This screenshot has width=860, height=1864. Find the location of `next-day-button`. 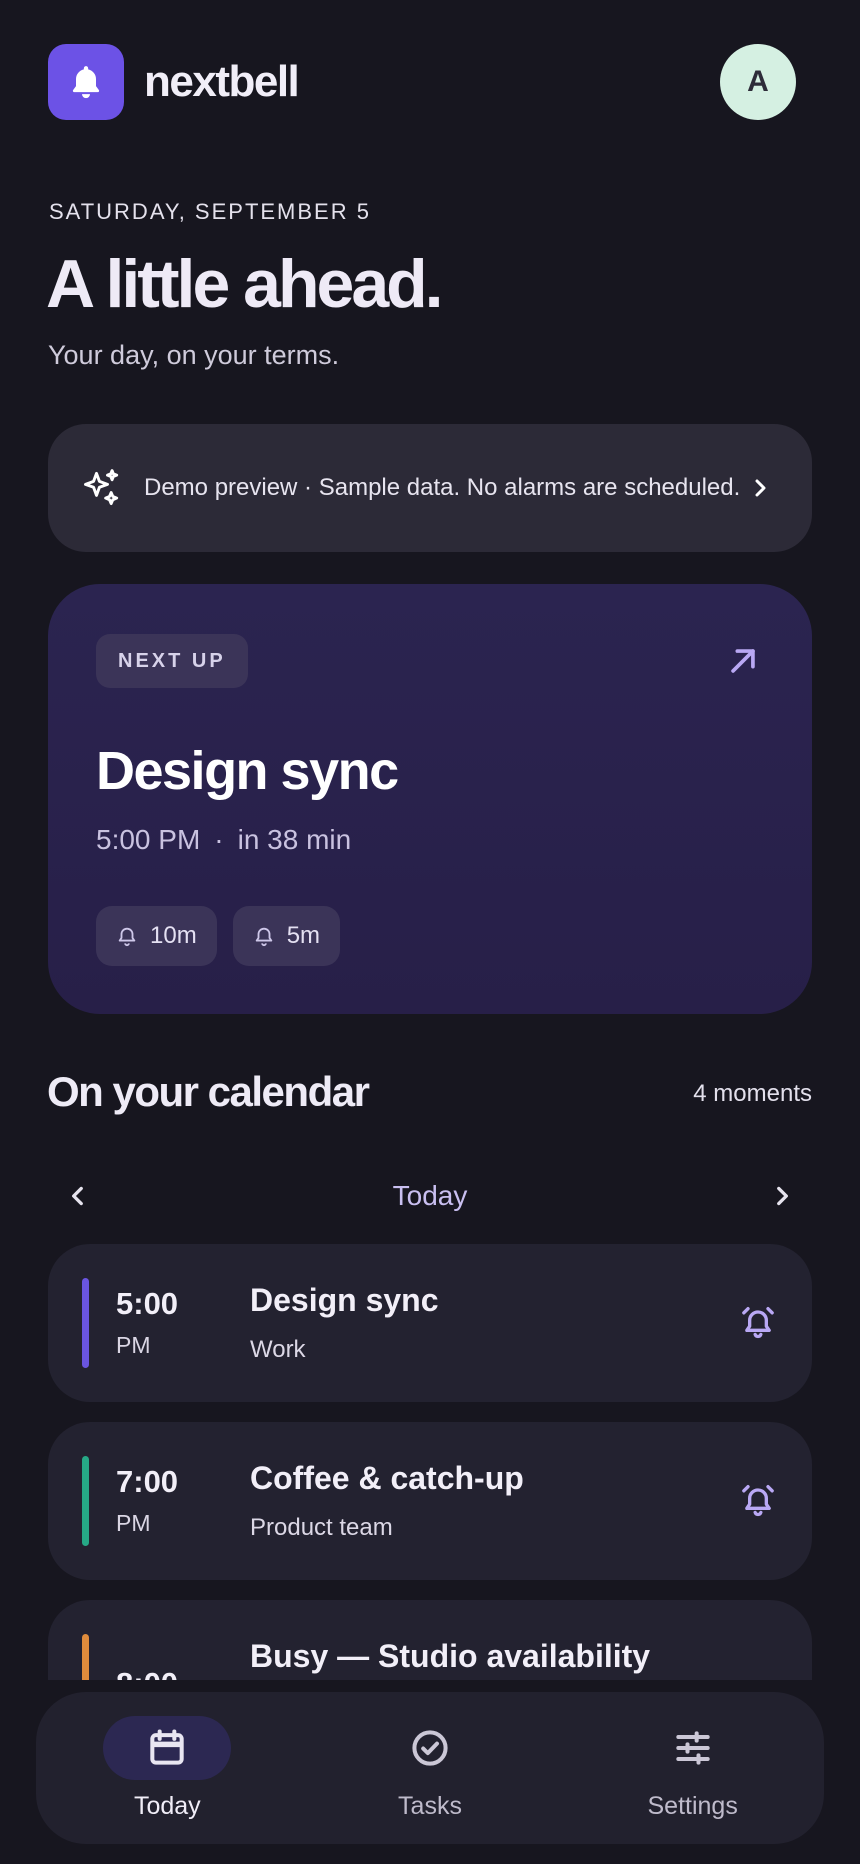

next-day-button is located at coordinates (782, 1196).